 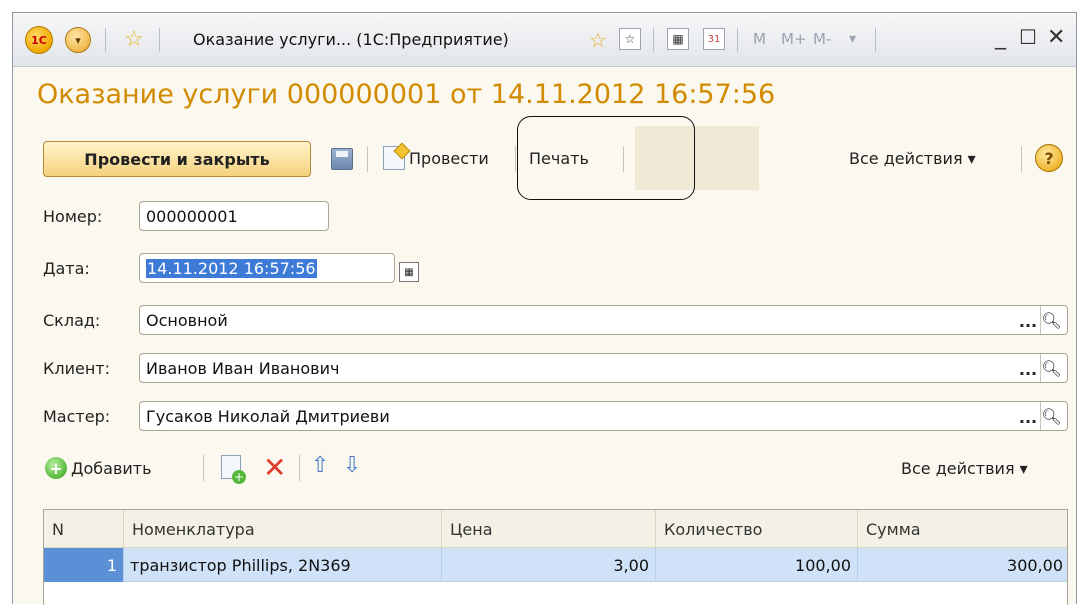 I want to click on number-label: Номер:, so click(x=73, y=216).